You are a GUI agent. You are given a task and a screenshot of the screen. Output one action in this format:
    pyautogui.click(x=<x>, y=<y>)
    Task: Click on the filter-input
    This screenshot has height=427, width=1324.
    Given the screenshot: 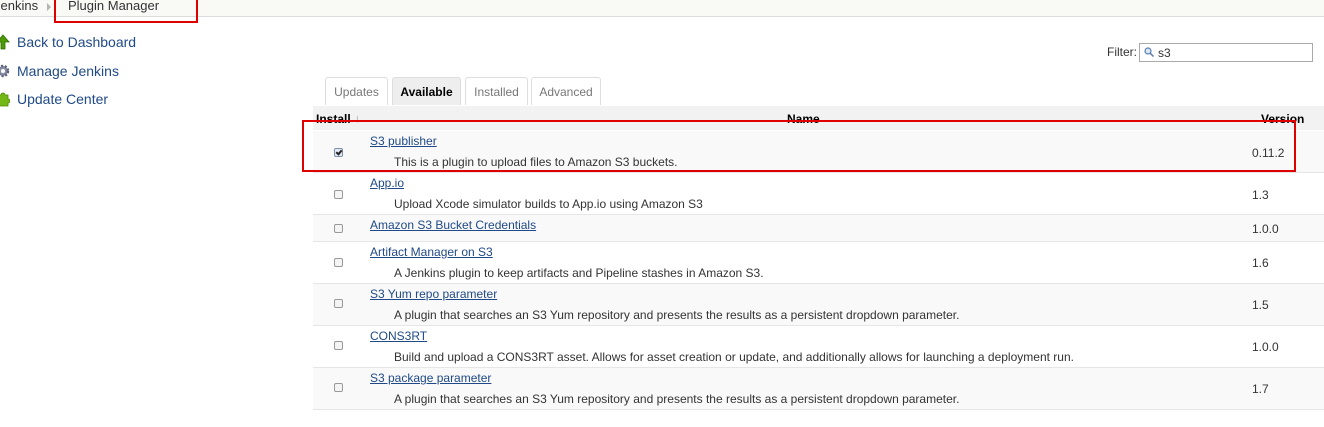 What is the action you would take?
    pyautogui.click(x=1233, y=52)
    